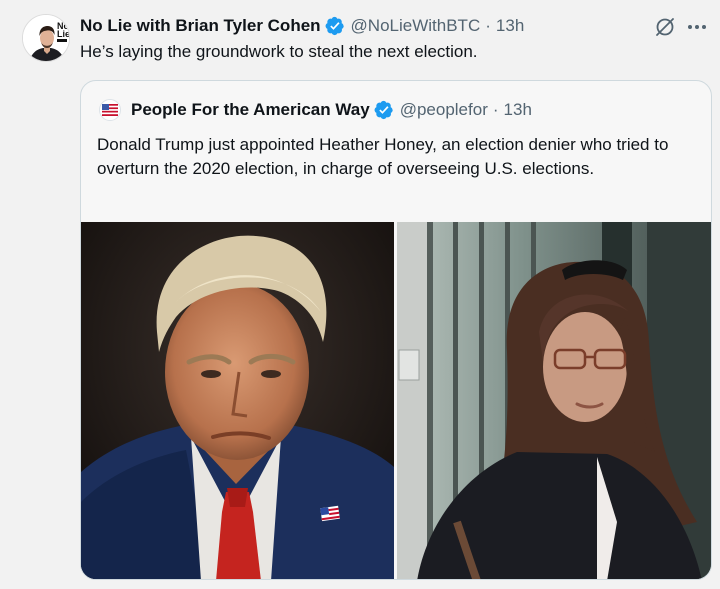  Describe the element at coordinates (250, 110) in the screenshot. I see `quoted-author-name: People For the American Way` at that location.